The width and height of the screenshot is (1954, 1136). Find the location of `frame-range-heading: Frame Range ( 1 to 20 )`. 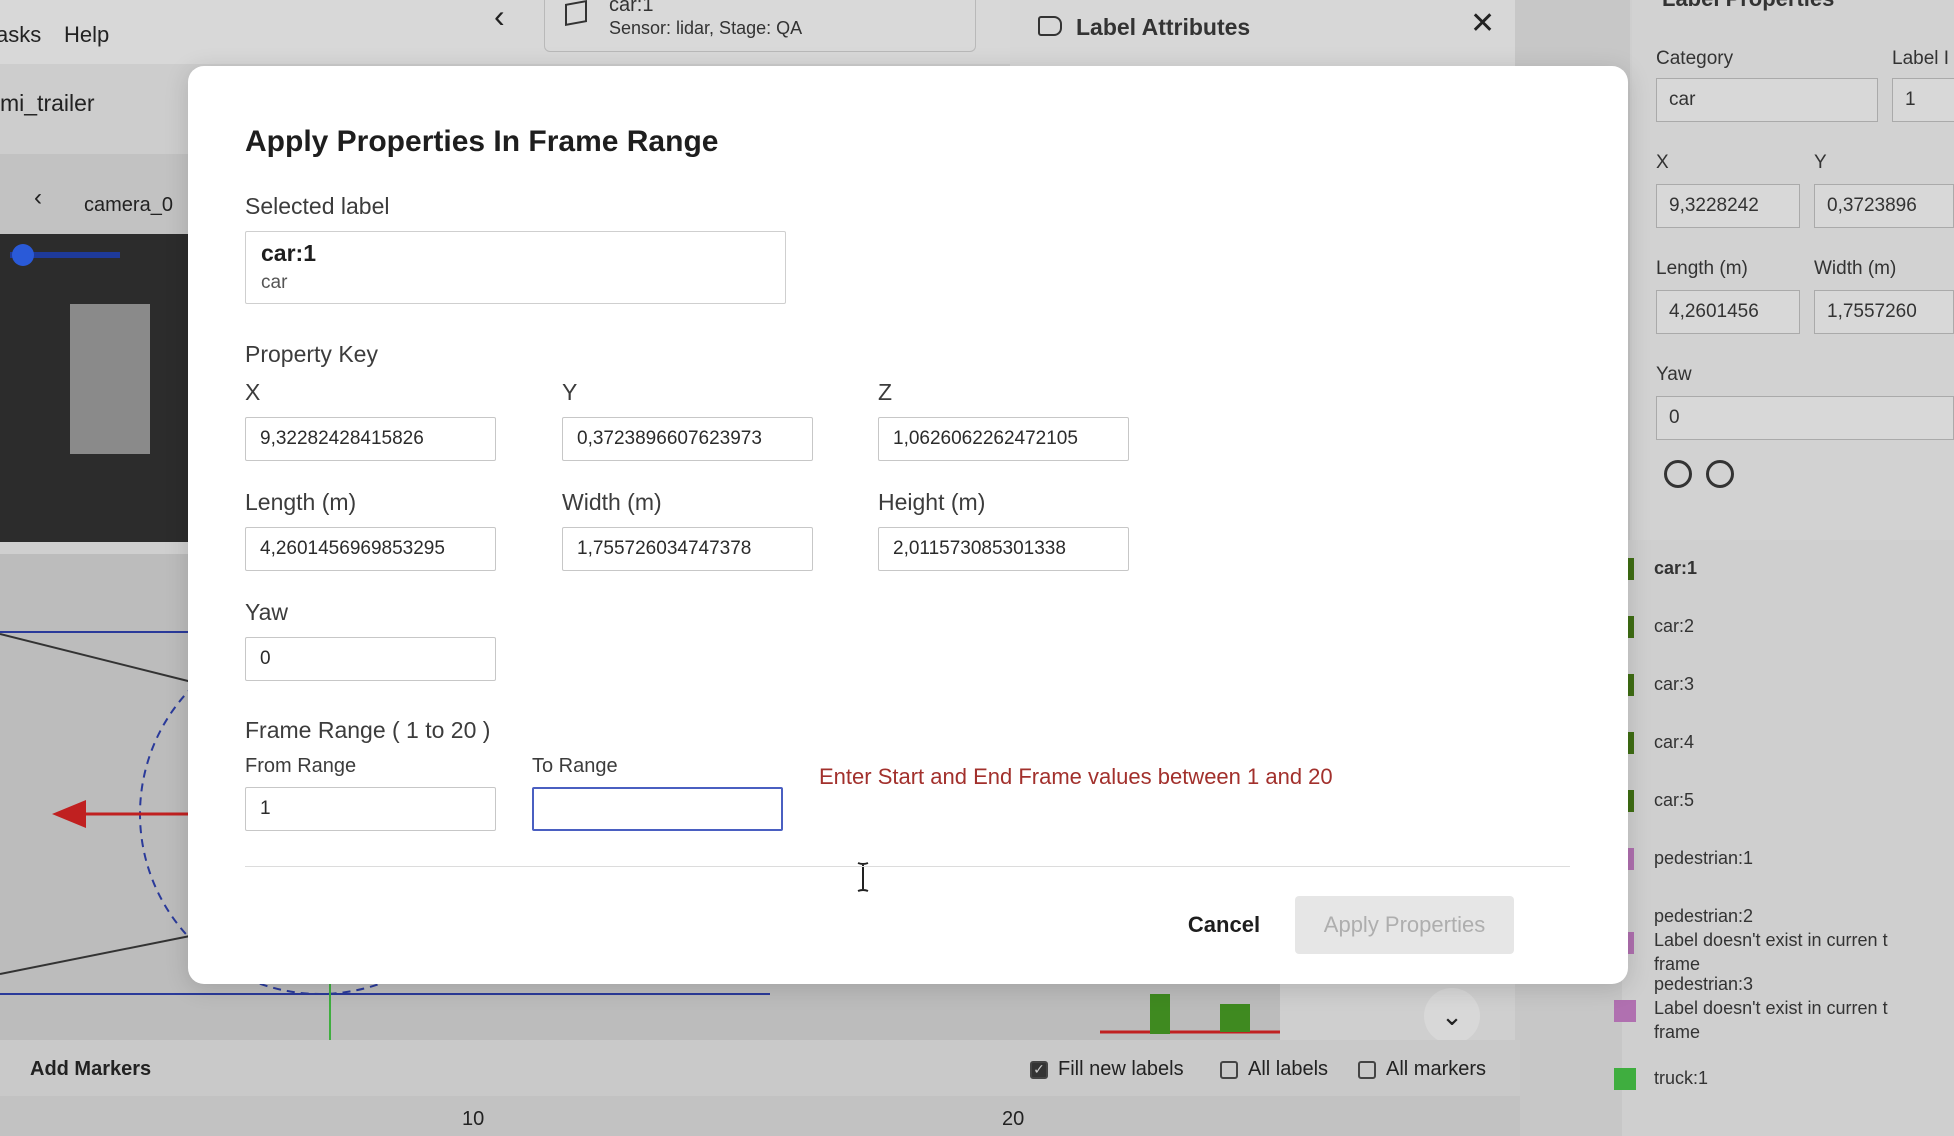

frame-range-heading: Frame Range ( 1 to 20 ) is located at coordinates (368, 730).